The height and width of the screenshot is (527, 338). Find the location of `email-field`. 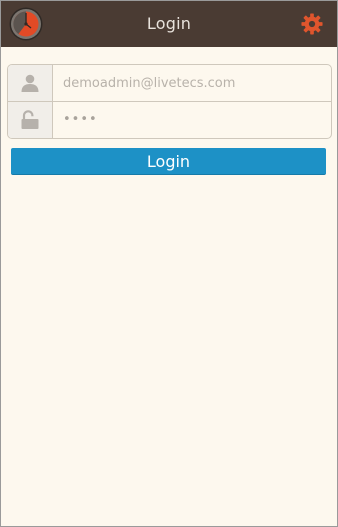

email-field is located at coordinates (192, 83).